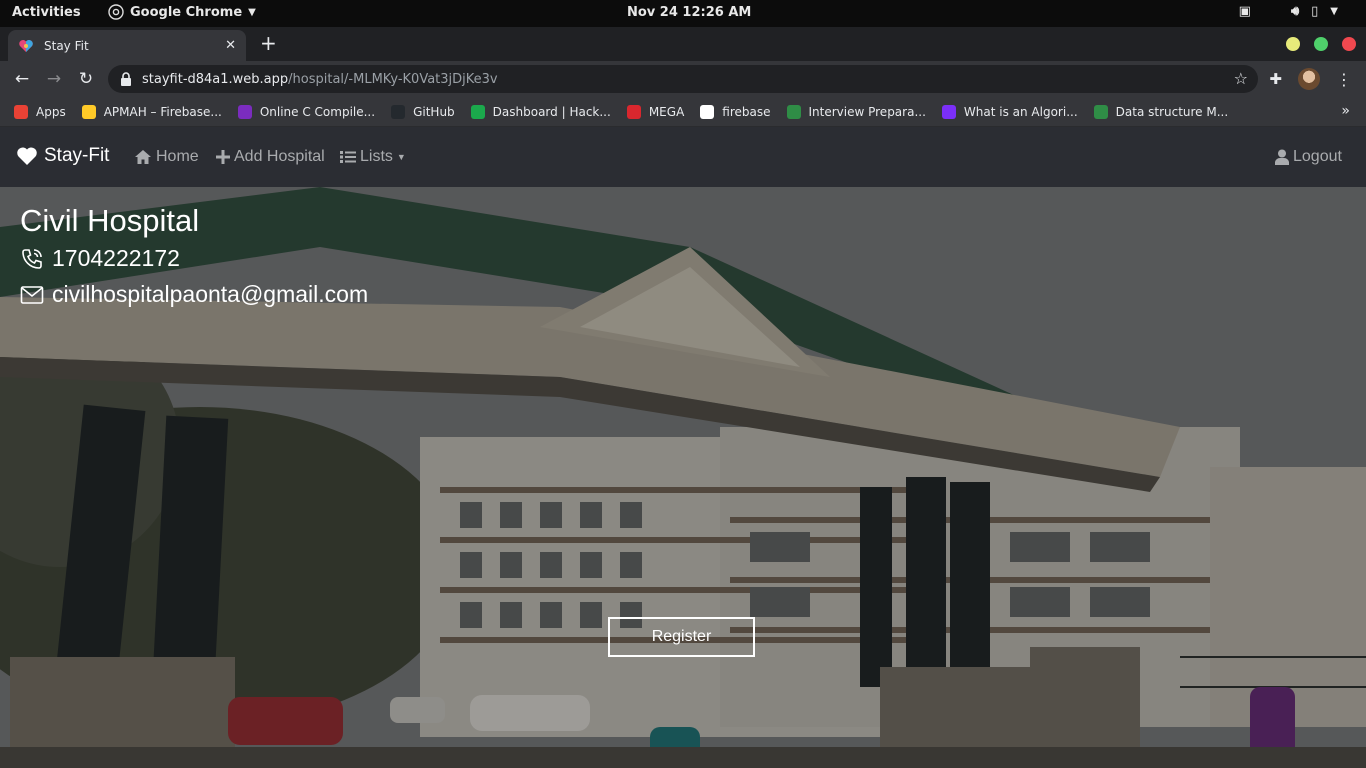 The image size is (1366, 768). I want to click on bookmark-item: GitHub, so click(423, 111).